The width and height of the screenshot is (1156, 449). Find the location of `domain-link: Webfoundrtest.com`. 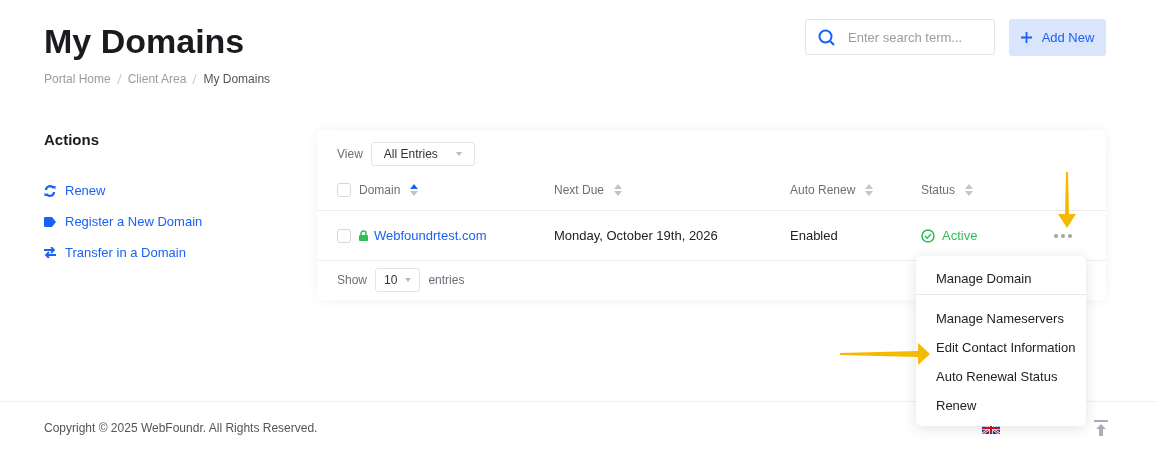

domain-link: Webfoundrtest.com is located at coordinates (430, 235).